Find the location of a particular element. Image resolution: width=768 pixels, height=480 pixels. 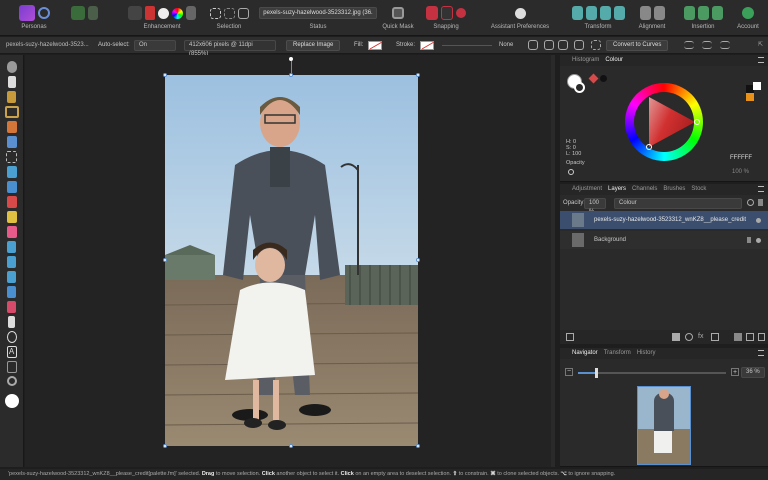

shear-icon is located at coordinates (579, 45).